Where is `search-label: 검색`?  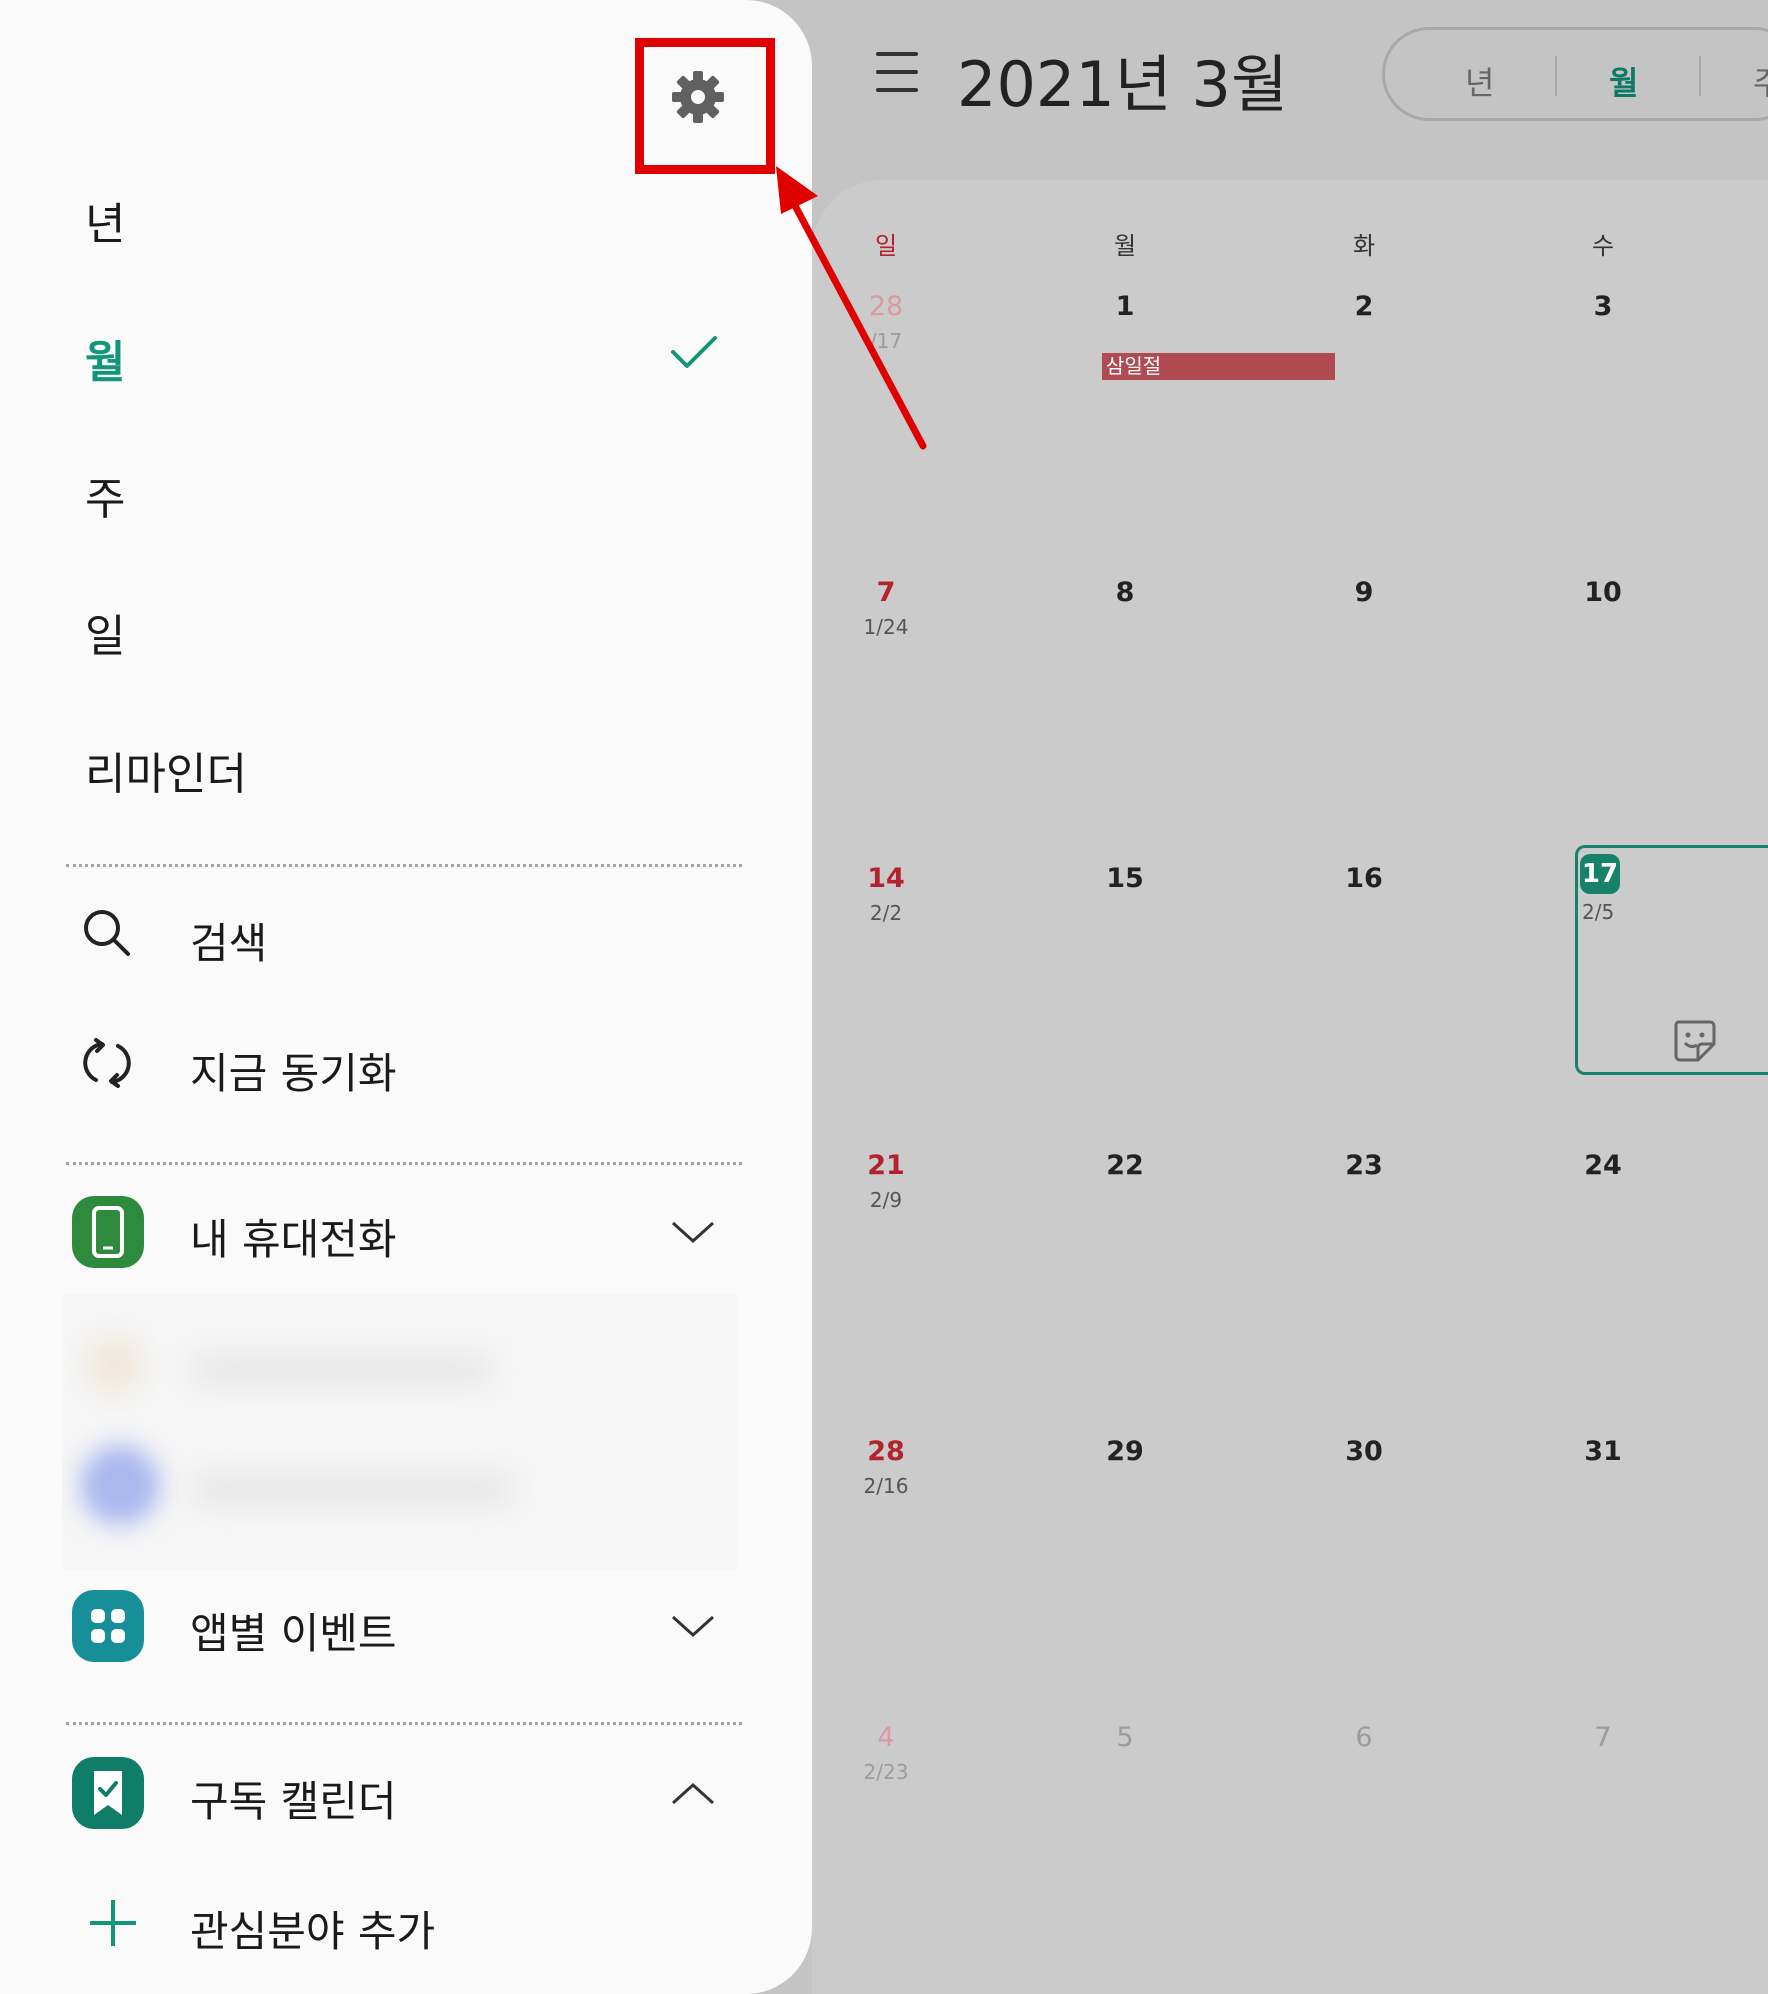
search-label: 검색 is located at coordinates (228, 940).